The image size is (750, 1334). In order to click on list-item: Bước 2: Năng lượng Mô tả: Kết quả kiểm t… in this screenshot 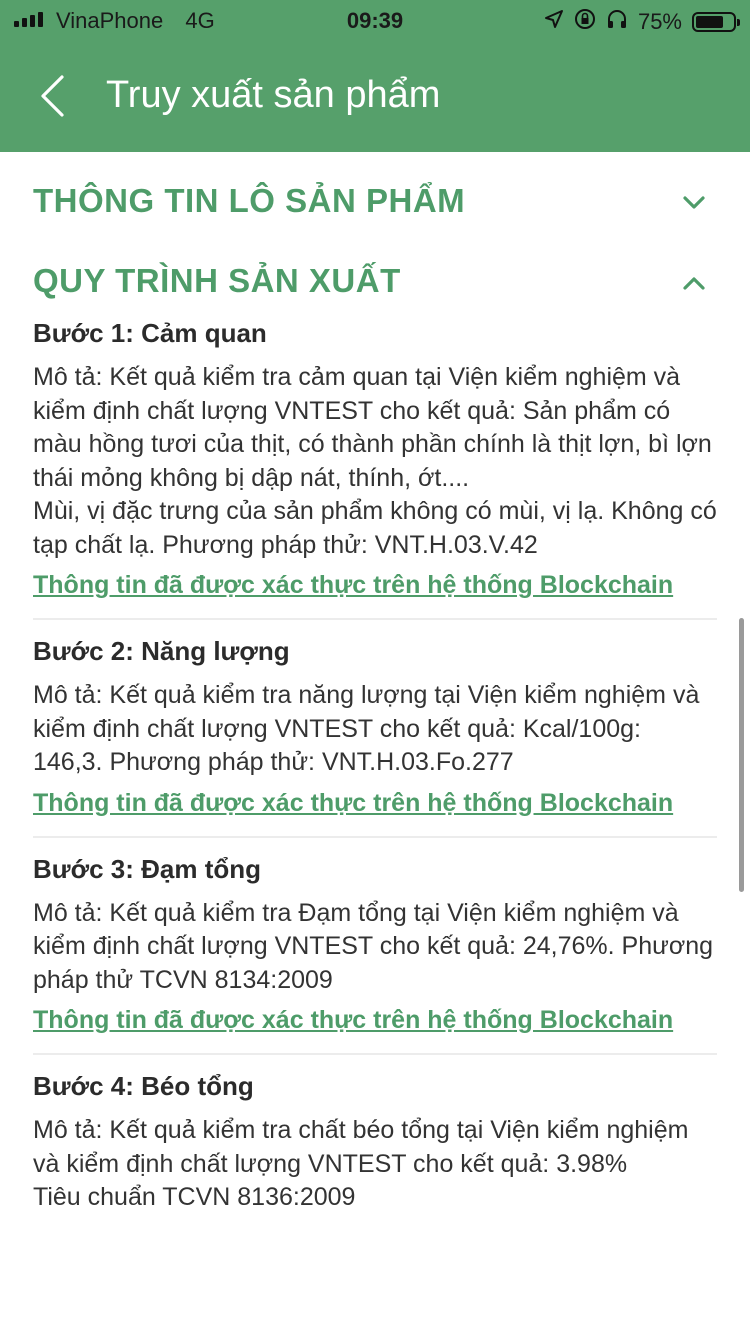, I will do `click(375, 737)`.